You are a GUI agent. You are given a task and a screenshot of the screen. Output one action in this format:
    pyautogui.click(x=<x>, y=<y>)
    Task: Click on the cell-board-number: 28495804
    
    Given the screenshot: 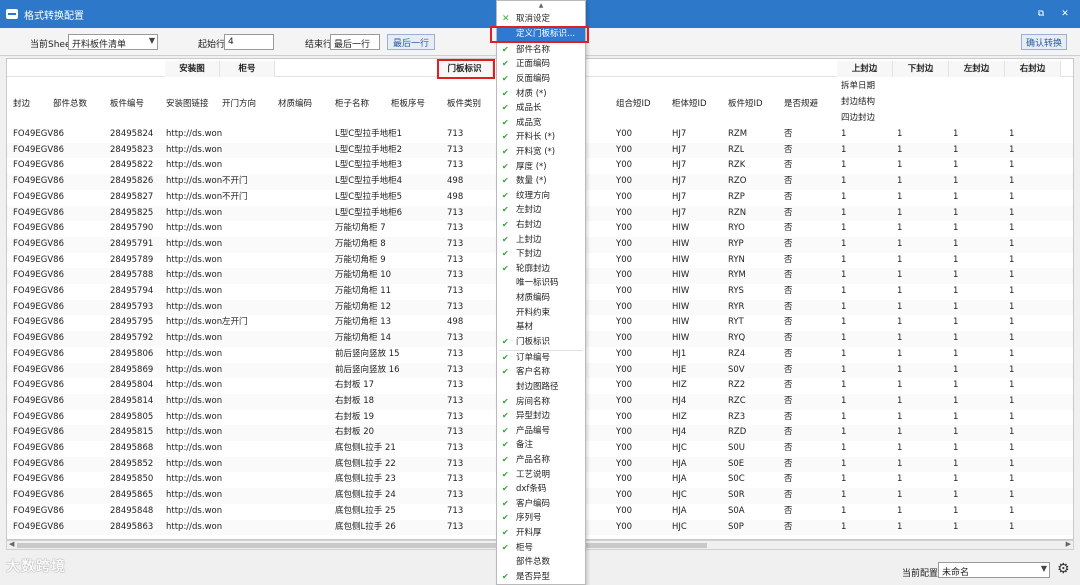 What is the action you would take?
    pyautogui.click(x=131, y=386)
    